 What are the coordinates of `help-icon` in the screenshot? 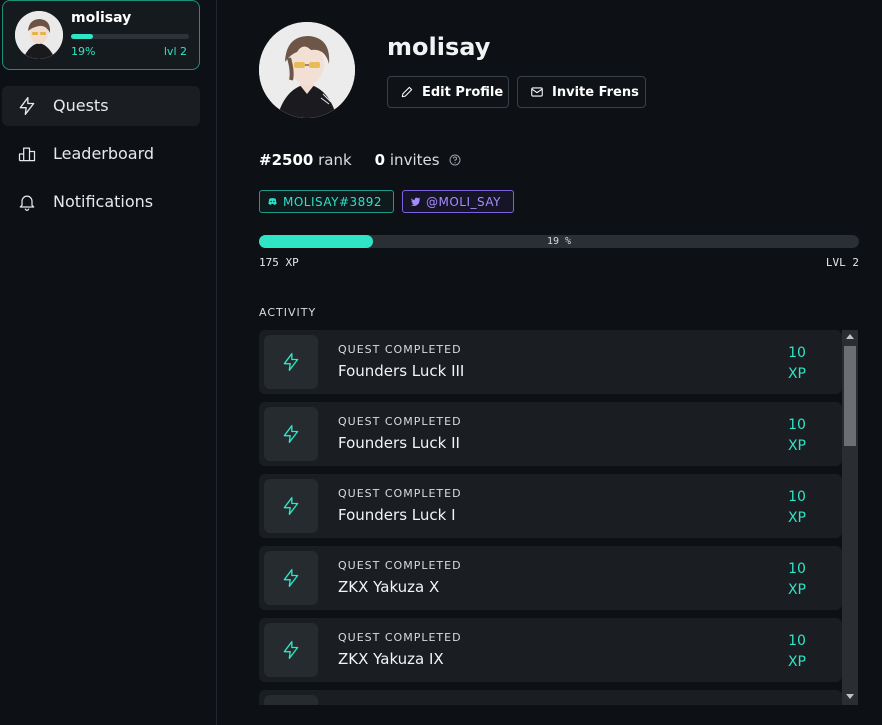 It's located at (455, 160).